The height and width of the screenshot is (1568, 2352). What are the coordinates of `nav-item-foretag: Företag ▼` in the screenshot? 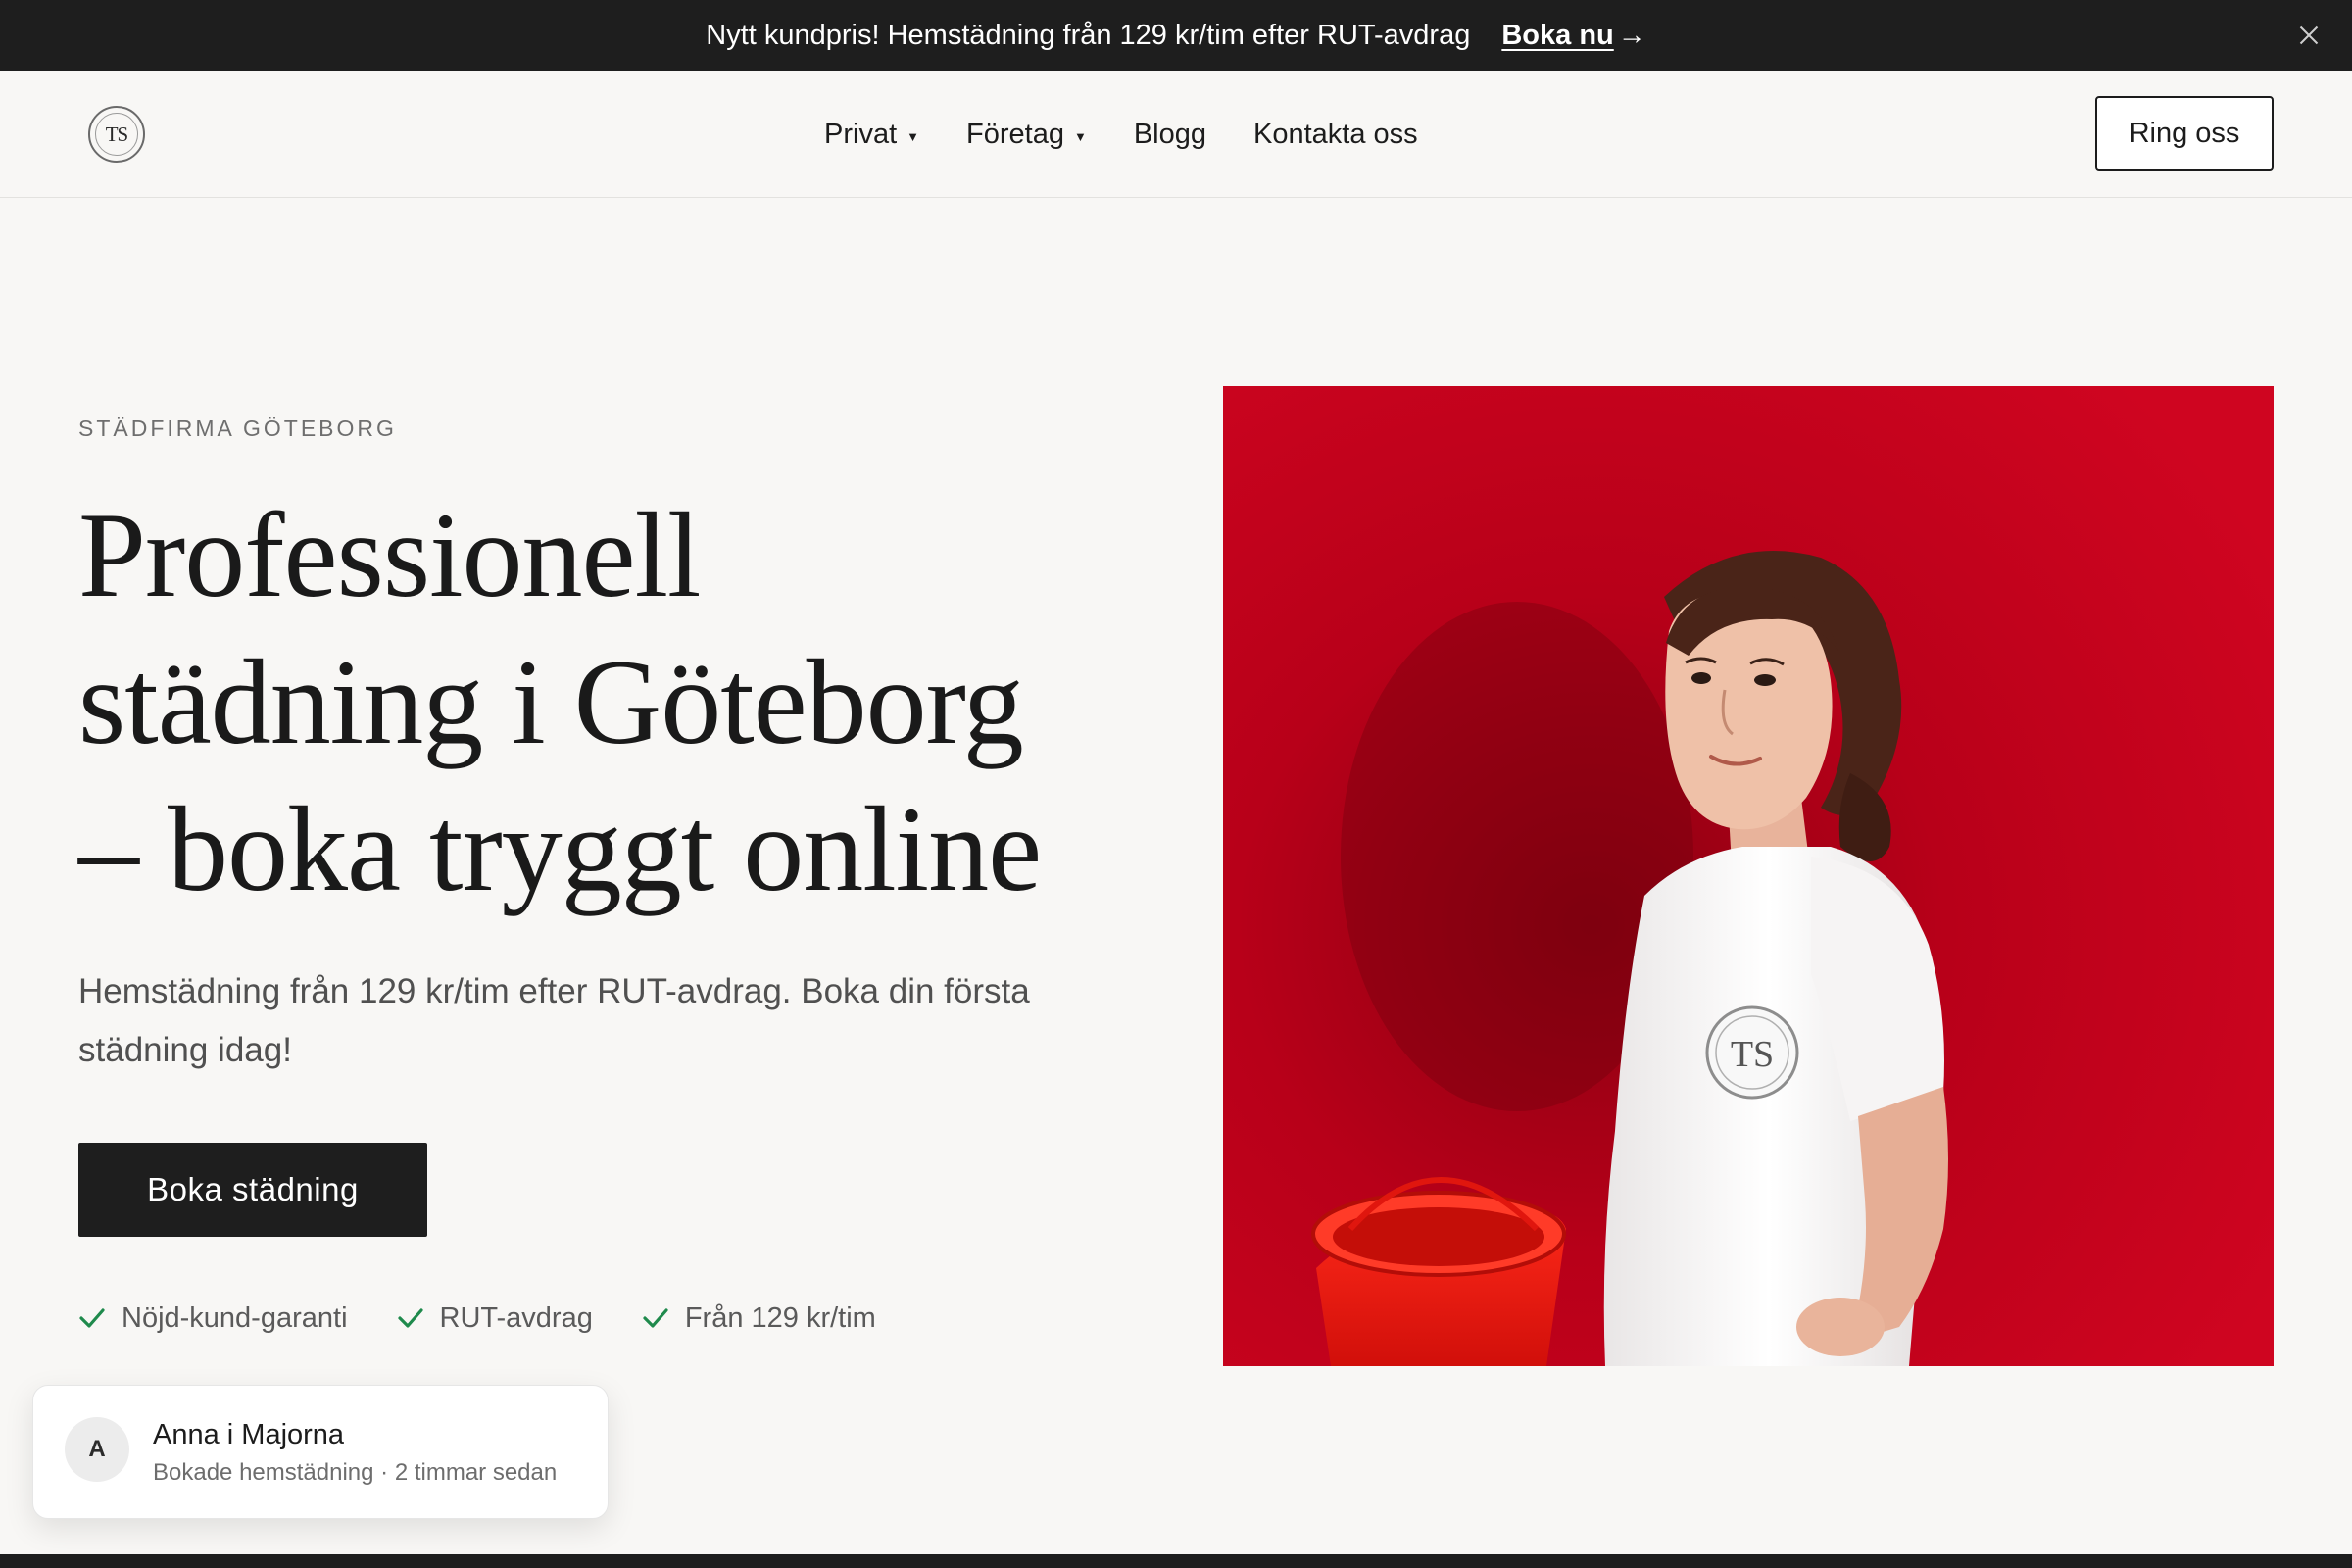 It's located at (1026, 135).